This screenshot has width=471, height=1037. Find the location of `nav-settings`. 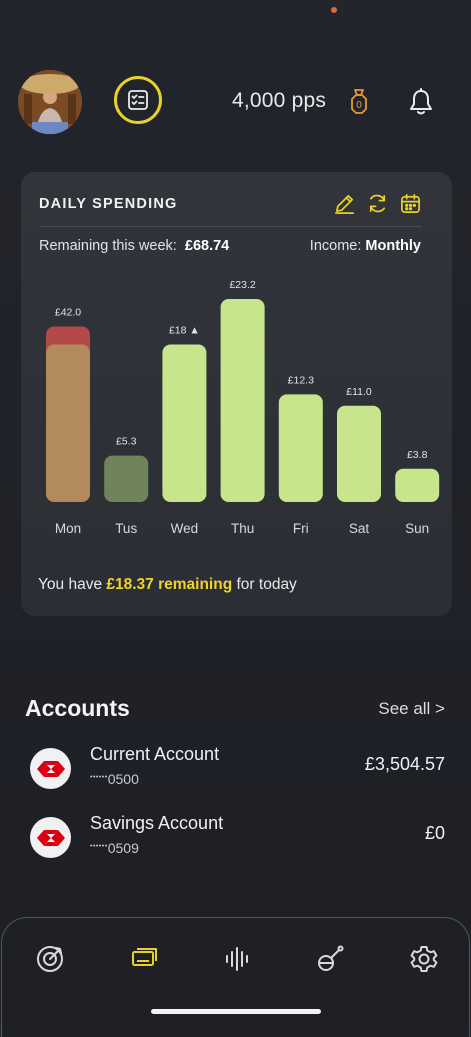

nav-settings is located at coordinates (424, 959).